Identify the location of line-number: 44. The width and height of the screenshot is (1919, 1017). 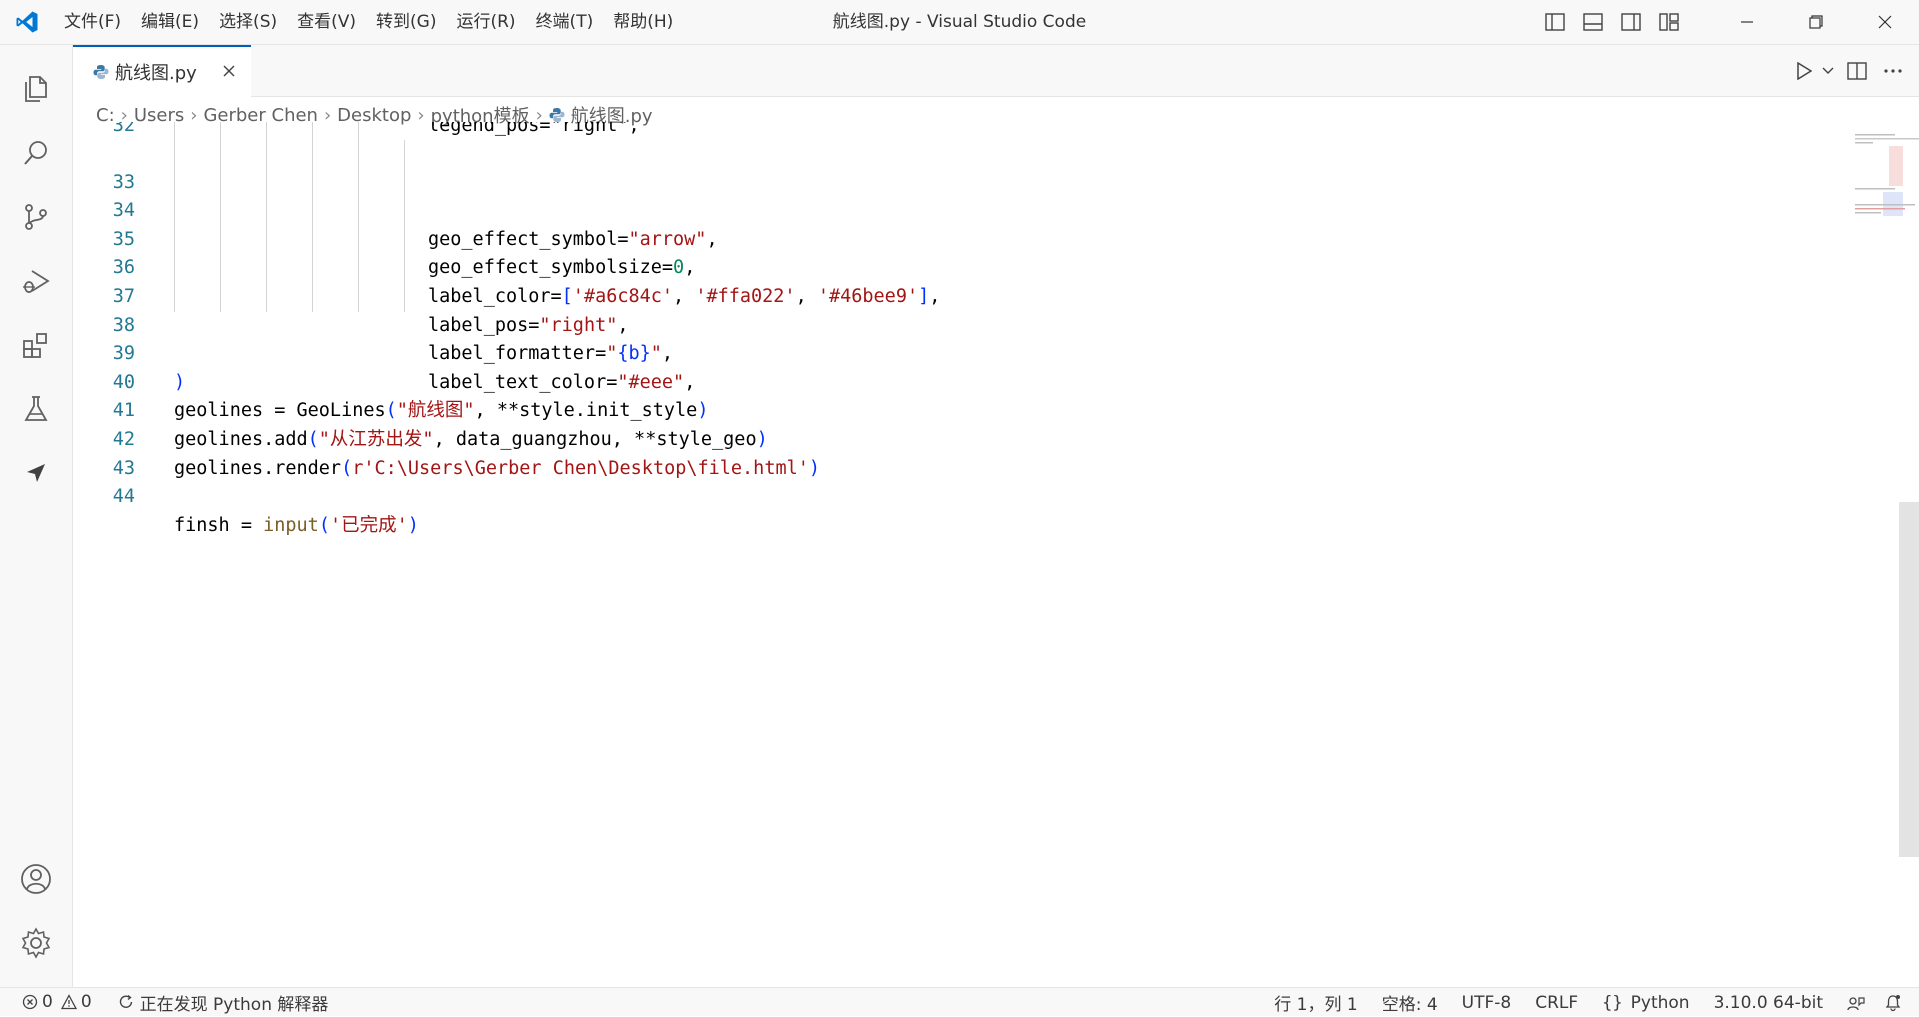
(123, 497).